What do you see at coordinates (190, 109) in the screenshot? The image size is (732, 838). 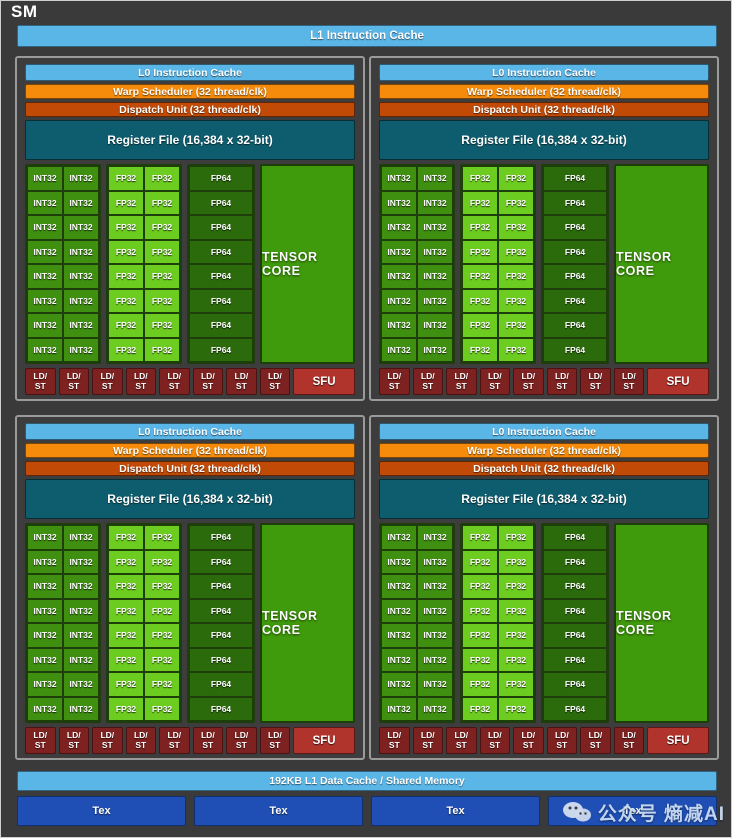 I see `dispatch-unit: Dispatch Unit (32 thread/clk)` at bounding box center [190, 109].